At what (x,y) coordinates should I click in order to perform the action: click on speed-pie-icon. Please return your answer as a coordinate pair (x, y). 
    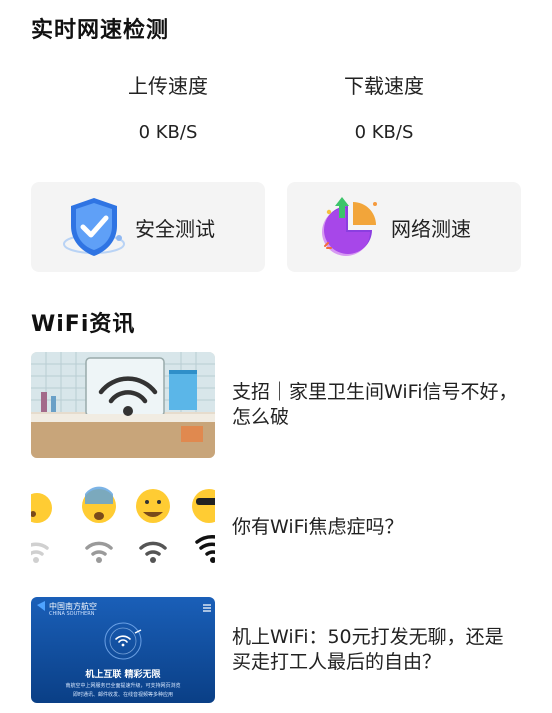
    Looking at the image, I should click on (349, 226).